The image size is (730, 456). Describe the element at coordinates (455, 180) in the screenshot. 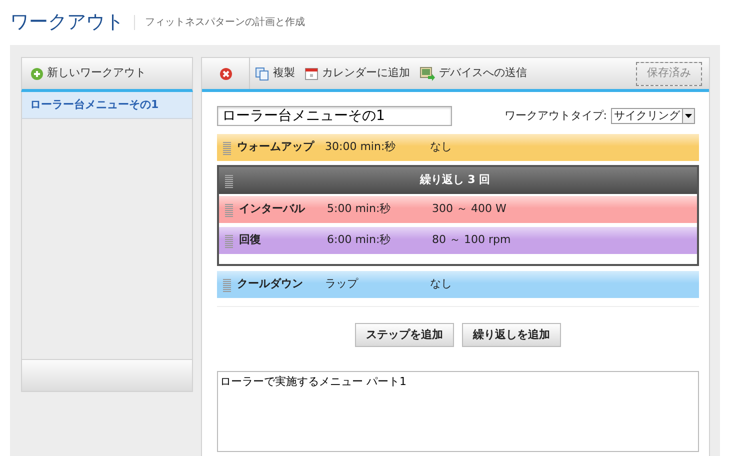

I see `repeat-label: 繰り返し 3 回` at that location.